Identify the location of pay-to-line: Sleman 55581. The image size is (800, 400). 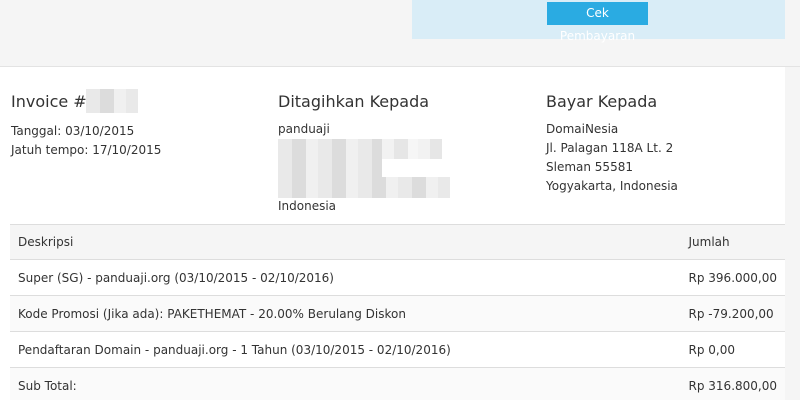
(589, 167).